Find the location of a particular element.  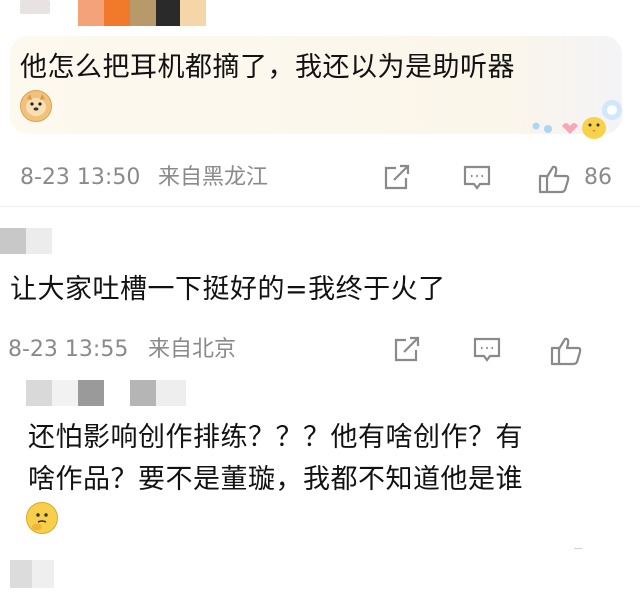

comment-meta-2: 8-23 13:55 来自北京 is located at coordinates (320, 350).